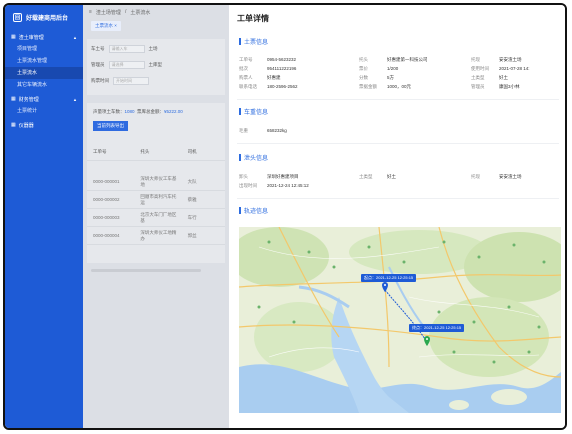 This screenshot has width=572, height=434. What do you see at coordinates (156, 152) in the screenshot?
I see `table-header: 工单号 托头 司机` at bounding box center [156, 152].